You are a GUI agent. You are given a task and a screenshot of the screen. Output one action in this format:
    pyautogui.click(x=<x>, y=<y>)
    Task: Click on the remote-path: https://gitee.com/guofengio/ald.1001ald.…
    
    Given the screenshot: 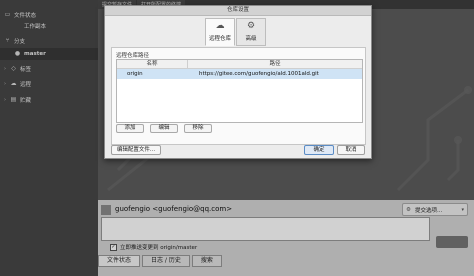 What is the action you would take?
    pyautogui.click(x=259, y=74)
    